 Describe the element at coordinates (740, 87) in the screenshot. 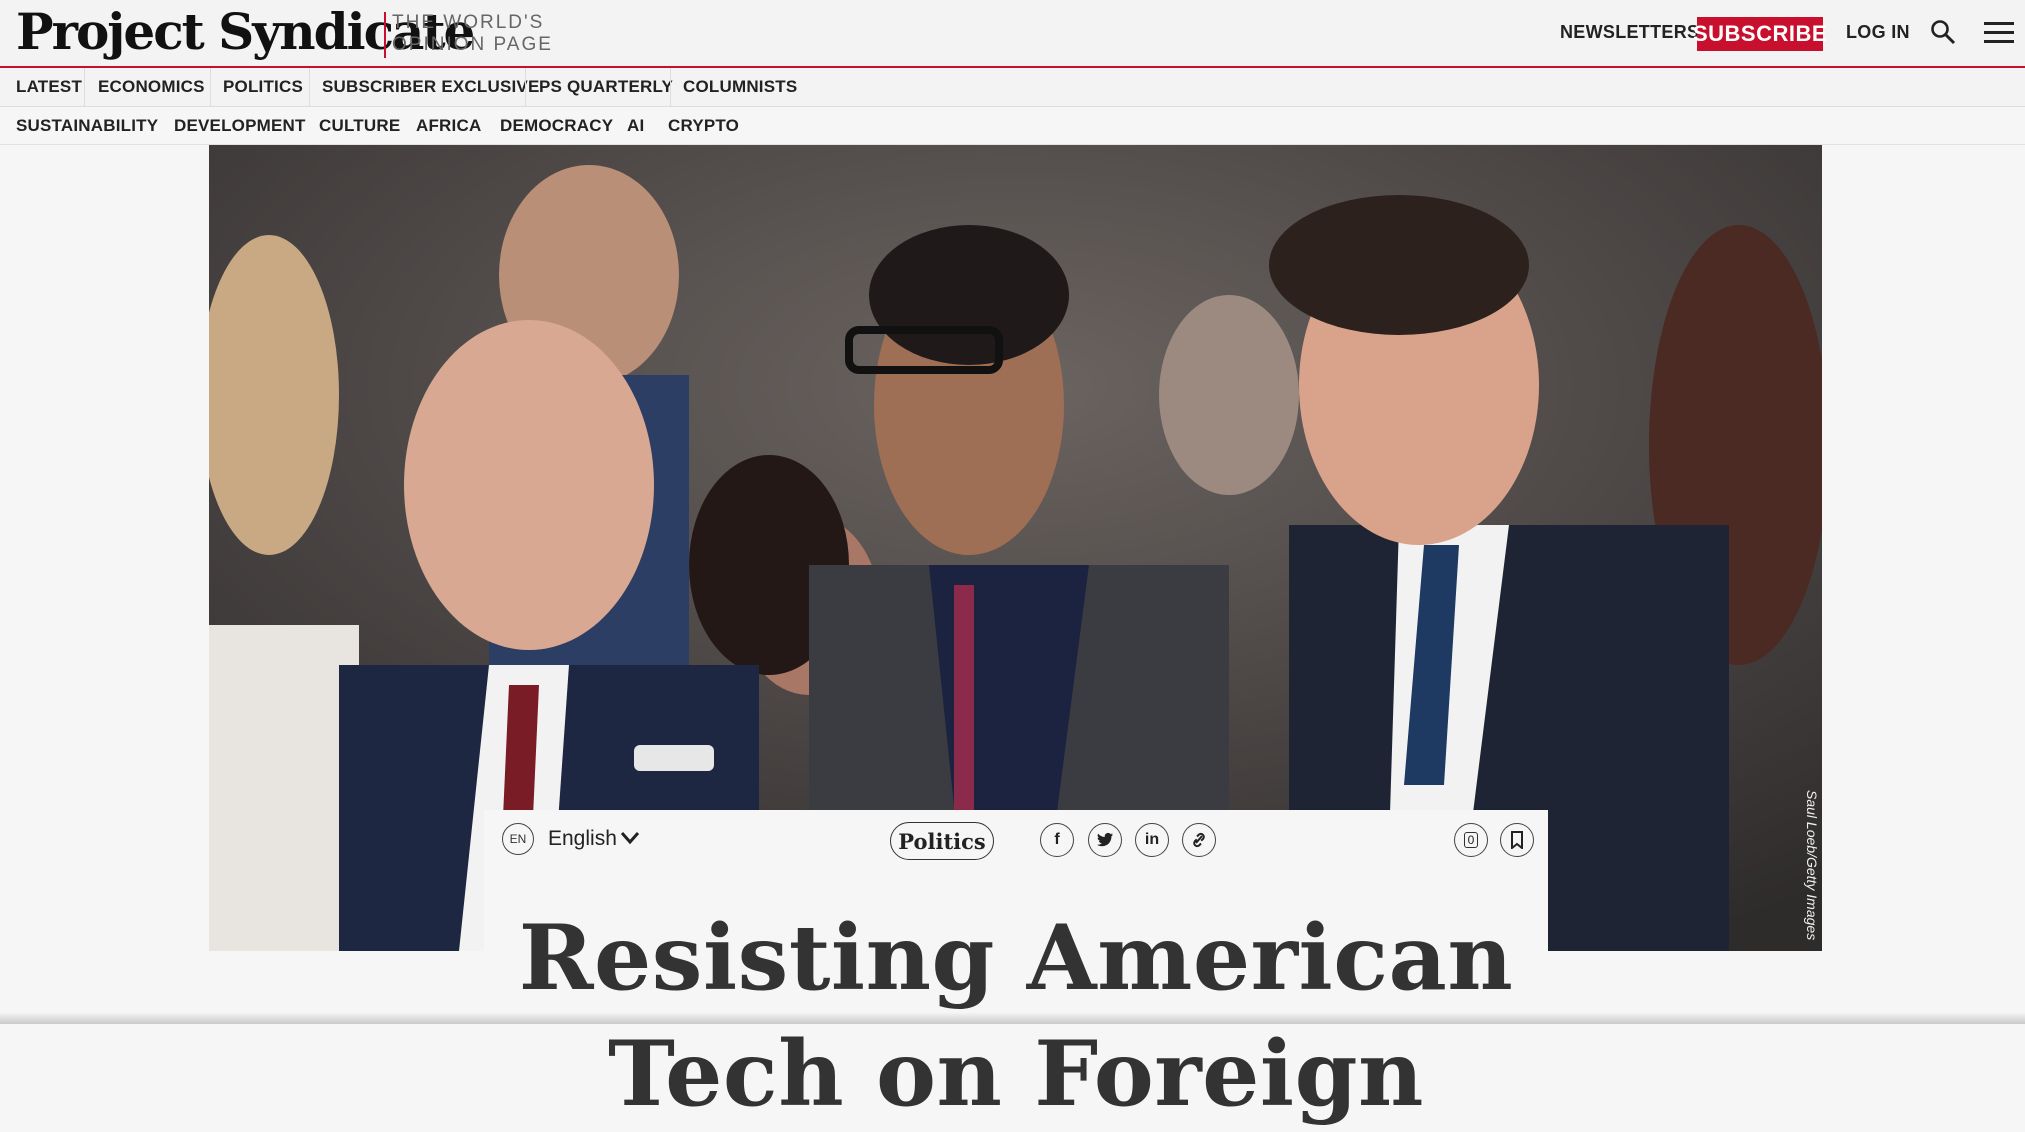

I see `nav-item-columnists: COLUMNISTS` at that location.